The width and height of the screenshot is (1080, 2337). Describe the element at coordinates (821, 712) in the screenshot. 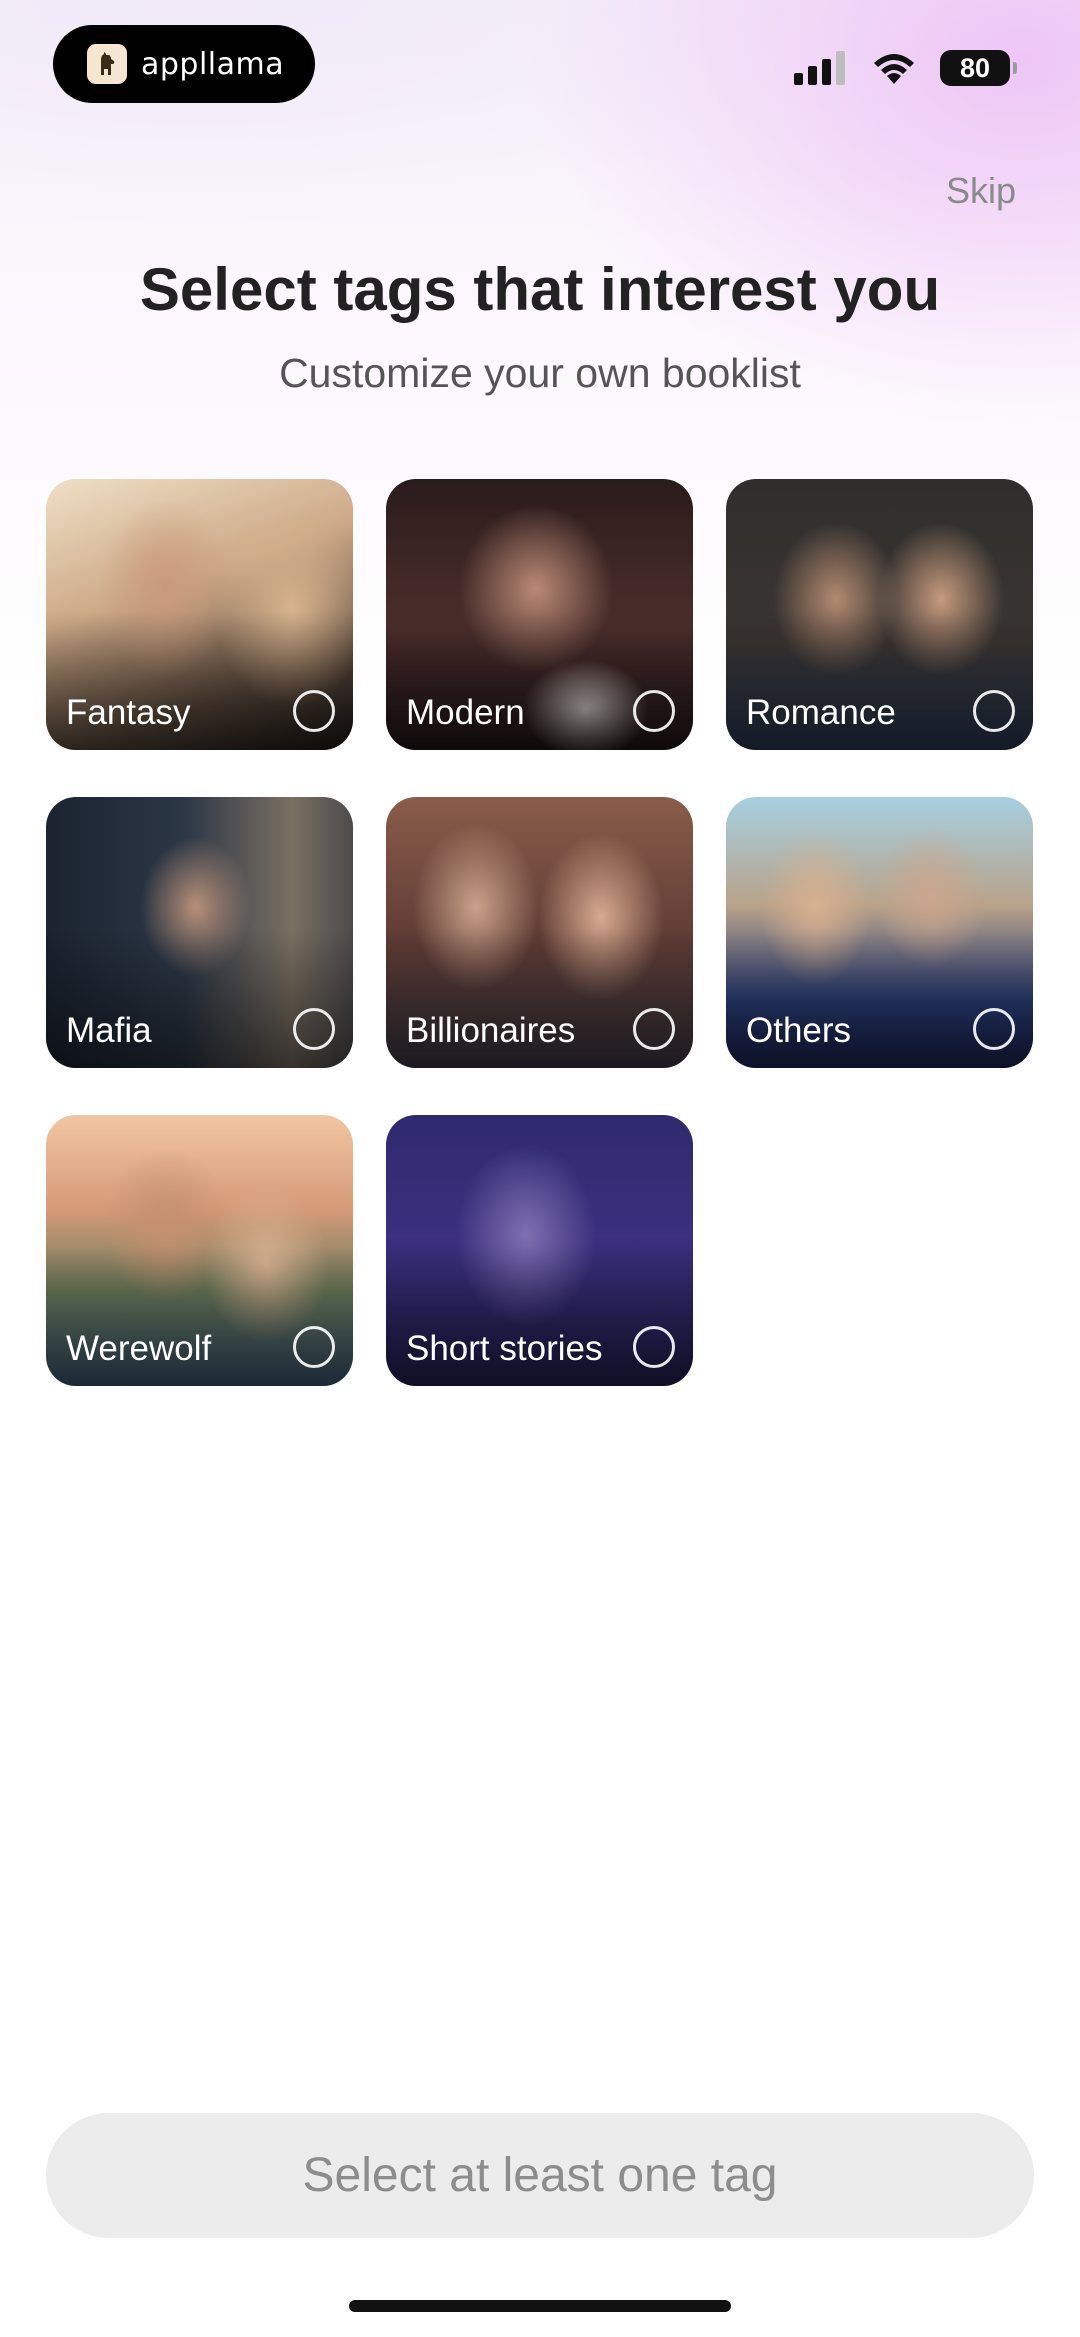

I see `tag-label: Romance` at that location.